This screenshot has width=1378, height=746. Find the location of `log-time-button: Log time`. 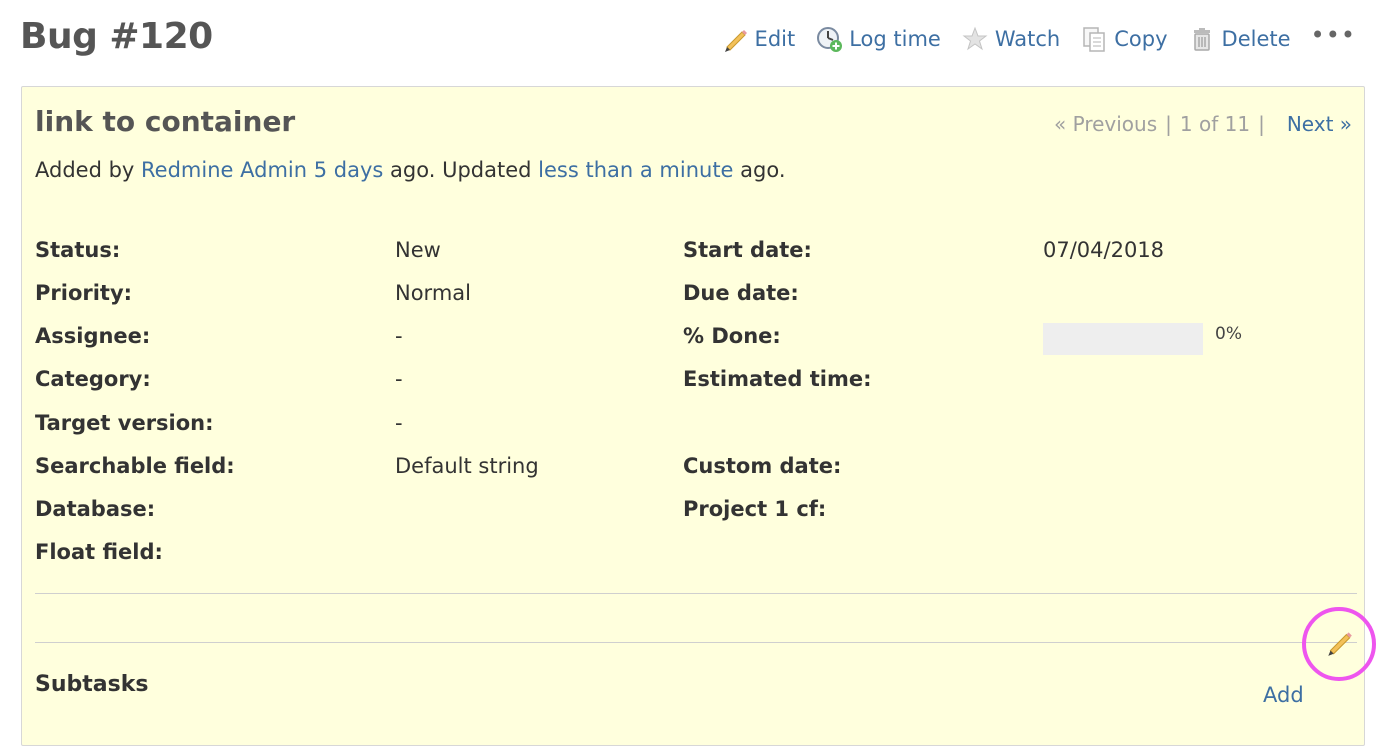

log-time-button: Log time is located at coordinates (878, 39).